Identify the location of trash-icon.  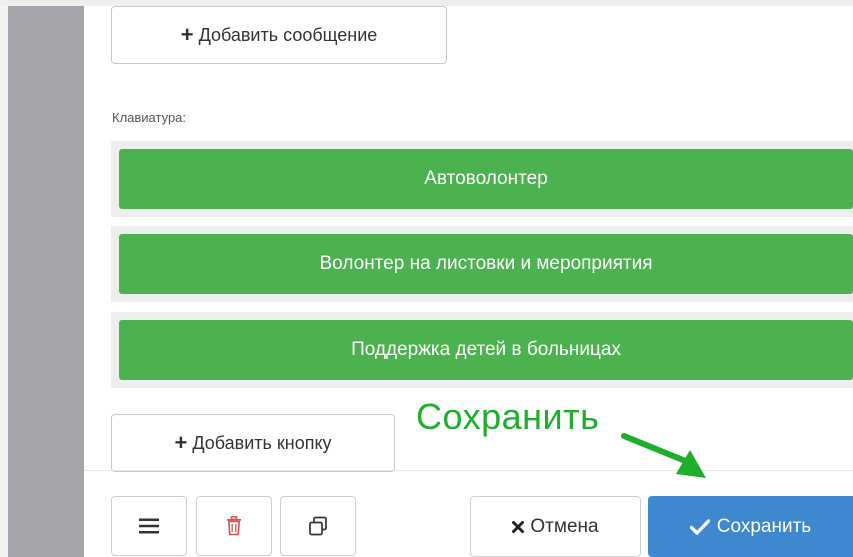
(234, 526).